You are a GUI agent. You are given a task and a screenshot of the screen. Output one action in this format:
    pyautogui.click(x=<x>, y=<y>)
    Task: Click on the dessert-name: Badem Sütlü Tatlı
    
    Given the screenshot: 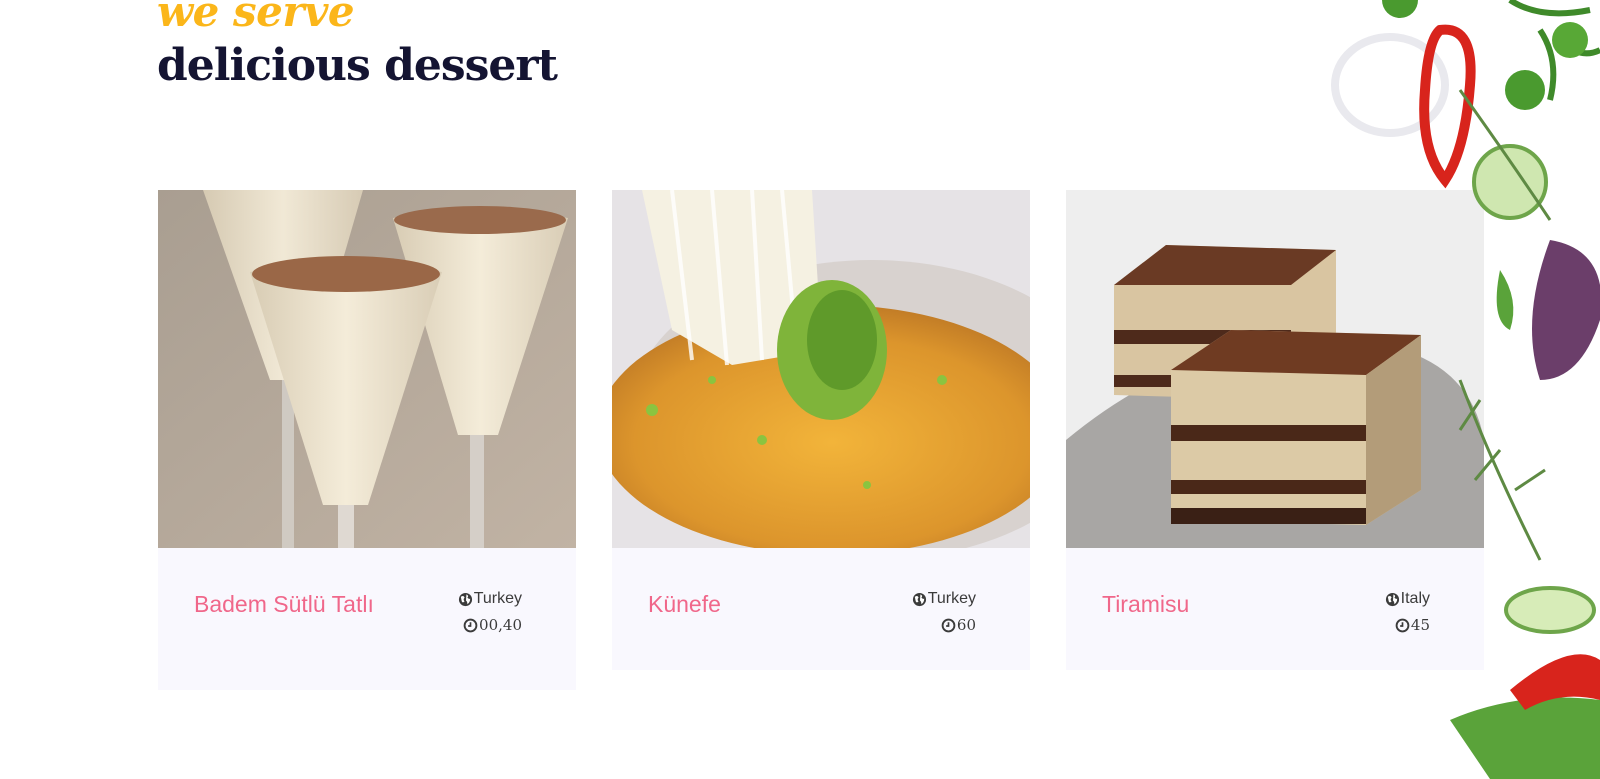 What is the action you would take?
    pyautogui.click(x=289, y=604)
    